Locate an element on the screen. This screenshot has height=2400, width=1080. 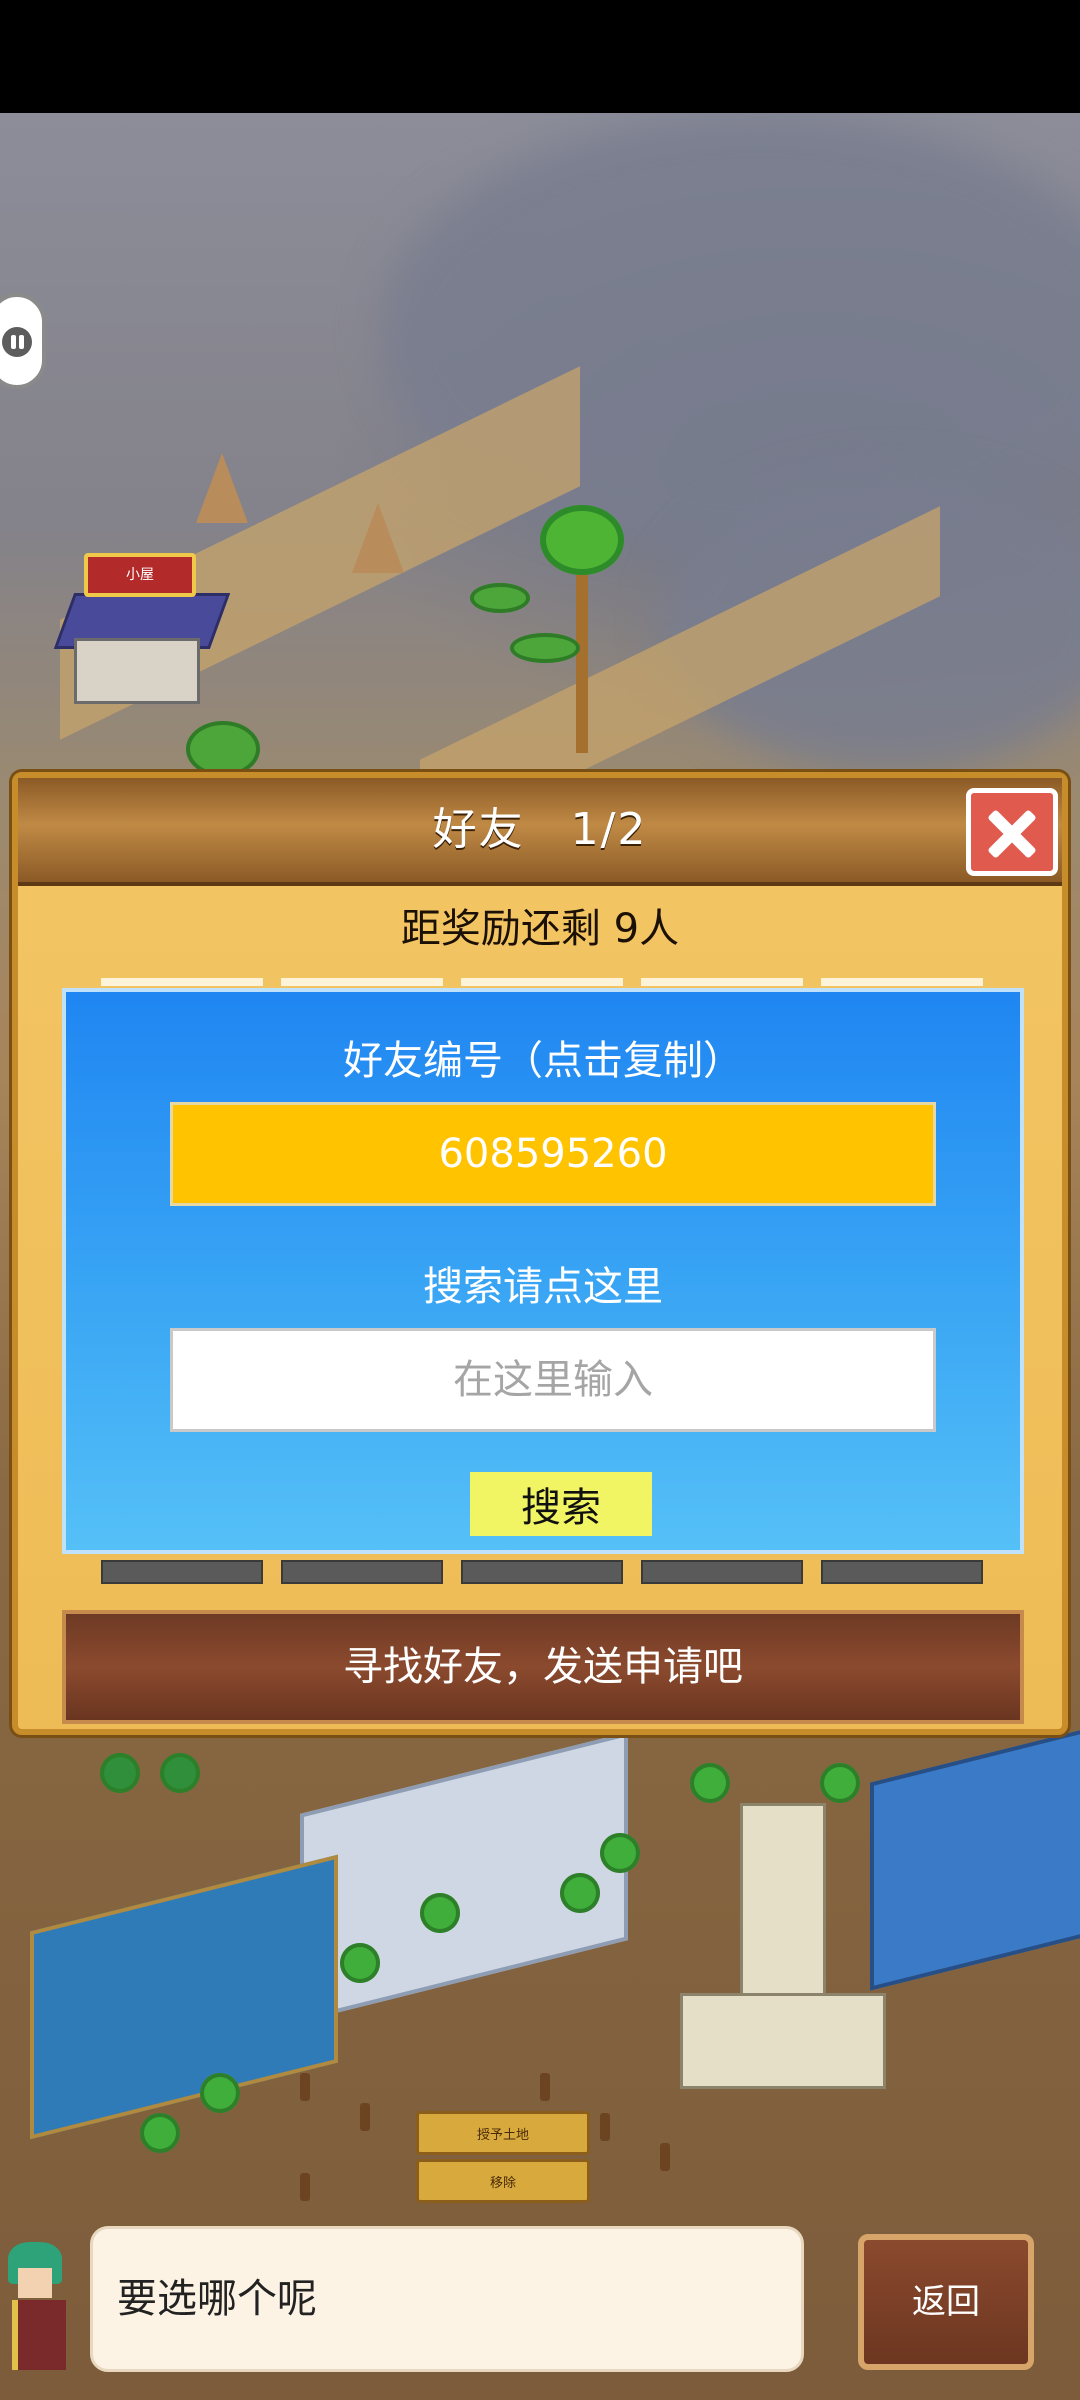
palm-tree is located at coordinates (582, 540).